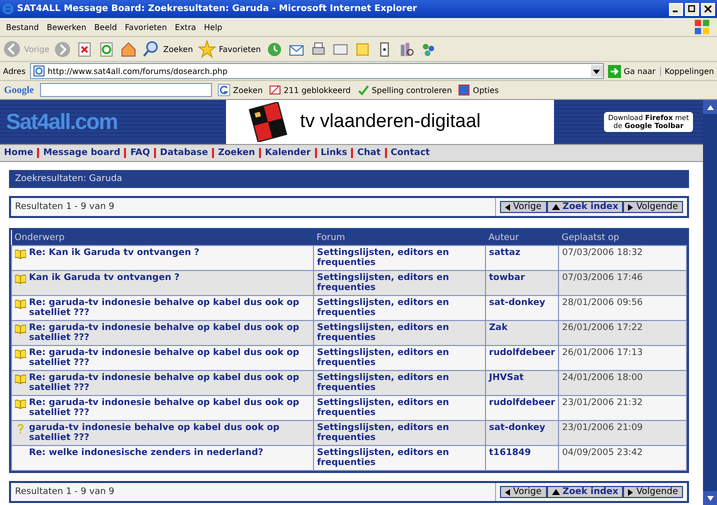 The image size is (717, 505). Describe the element at coordinates (14, 71) in the screenshot. I see `address-label: Adres` at that location.